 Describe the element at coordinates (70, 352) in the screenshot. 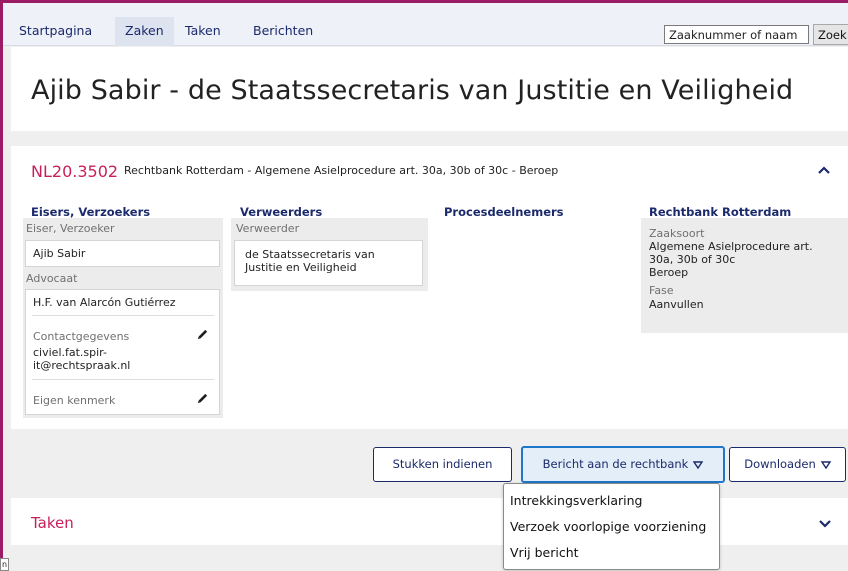

I see `contact-line1: civiel.fat.spir-` at that location.